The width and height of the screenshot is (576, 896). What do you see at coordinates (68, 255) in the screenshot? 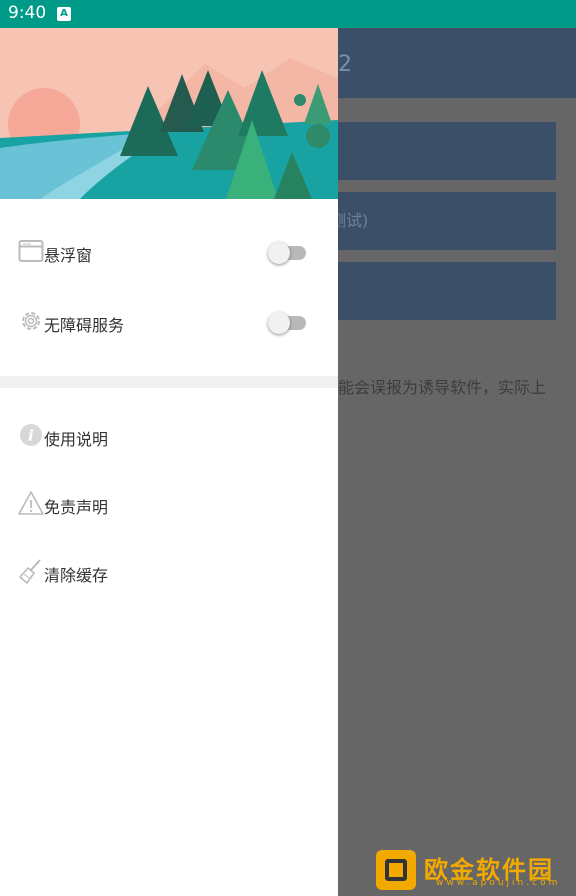
I see `floating-window-label: 悬浮窗` at bounding box center [68, 255].